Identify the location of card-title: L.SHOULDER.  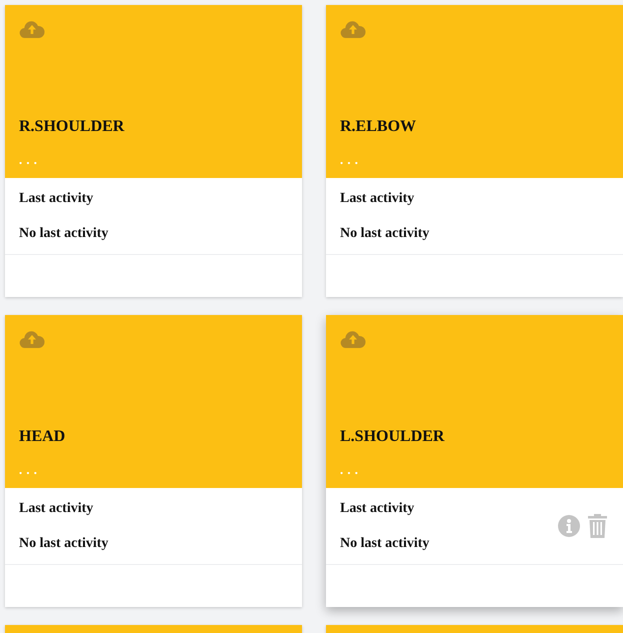
(393, 437).